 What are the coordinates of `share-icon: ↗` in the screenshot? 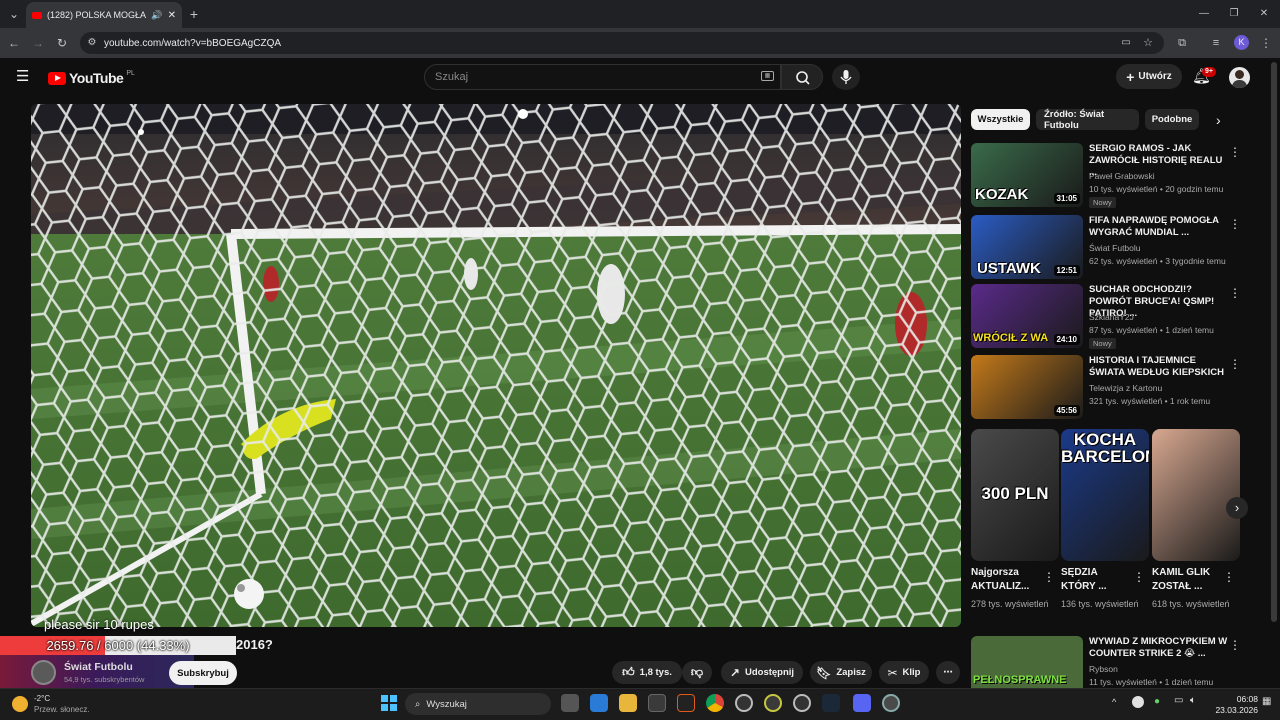 It's located at (734, 672).